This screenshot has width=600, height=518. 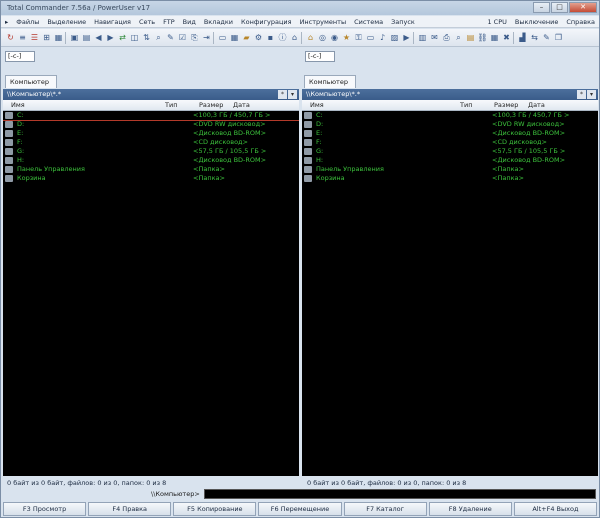 What do you see at coordinates (434, 37) in the screenshot?
I see `mail-icon: ✉` at bounding box center [434, 37].